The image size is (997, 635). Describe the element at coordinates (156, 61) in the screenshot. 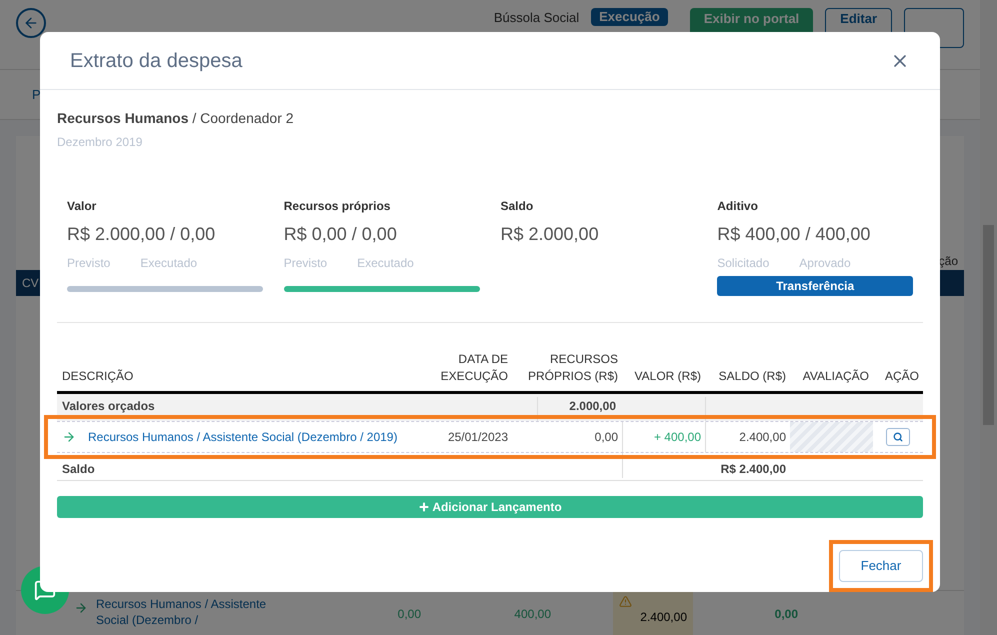

I see `modal-title: Extrato da despesa` at that location.